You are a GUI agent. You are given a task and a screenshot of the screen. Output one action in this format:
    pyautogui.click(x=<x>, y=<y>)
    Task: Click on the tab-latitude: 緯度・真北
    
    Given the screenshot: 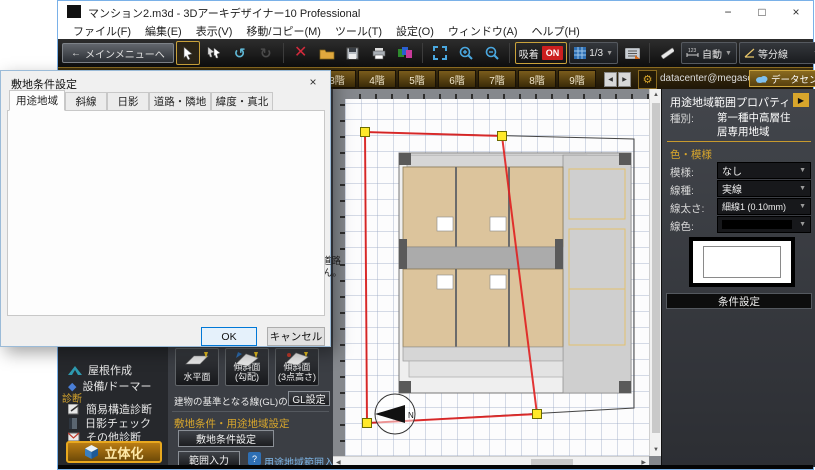 What is the action you would take?
    pyautogui.click(x=242, y=101)
    